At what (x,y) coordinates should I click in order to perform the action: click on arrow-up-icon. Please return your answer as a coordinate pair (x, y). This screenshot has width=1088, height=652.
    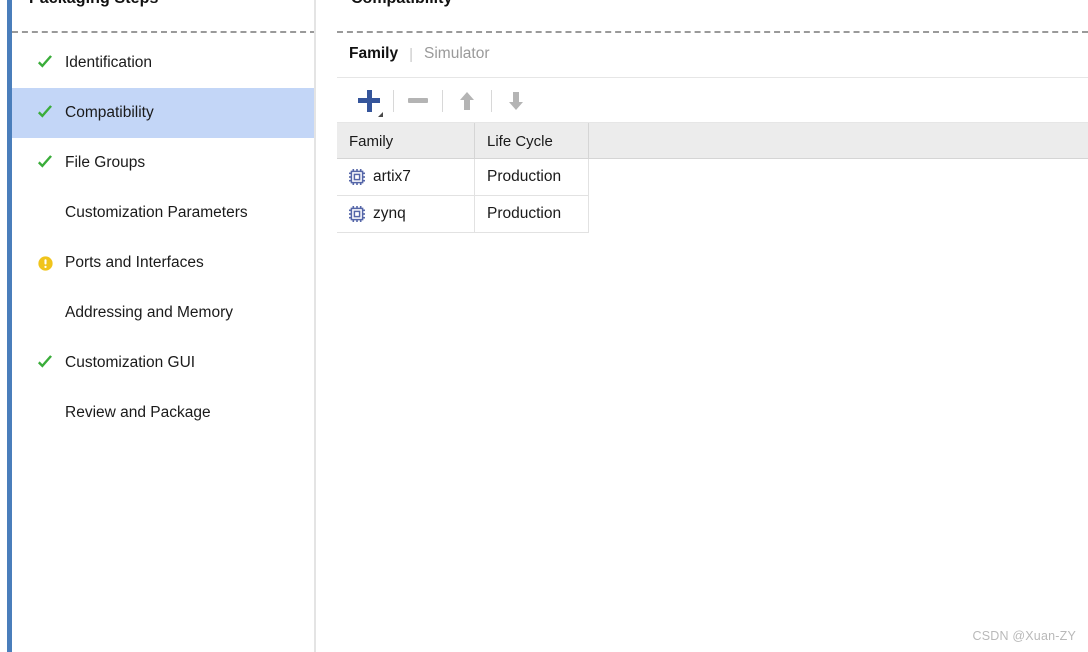
    Looking at the image, I should click on (467, 101).